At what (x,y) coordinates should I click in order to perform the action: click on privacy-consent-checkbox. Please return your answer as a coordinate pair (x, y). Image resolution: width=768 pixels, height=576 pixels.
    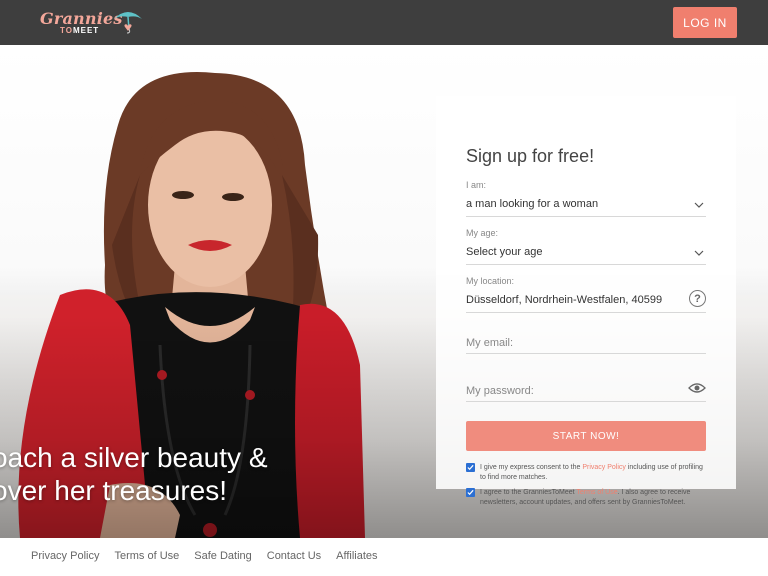
    Looking at the image, I should click on (470, 467).